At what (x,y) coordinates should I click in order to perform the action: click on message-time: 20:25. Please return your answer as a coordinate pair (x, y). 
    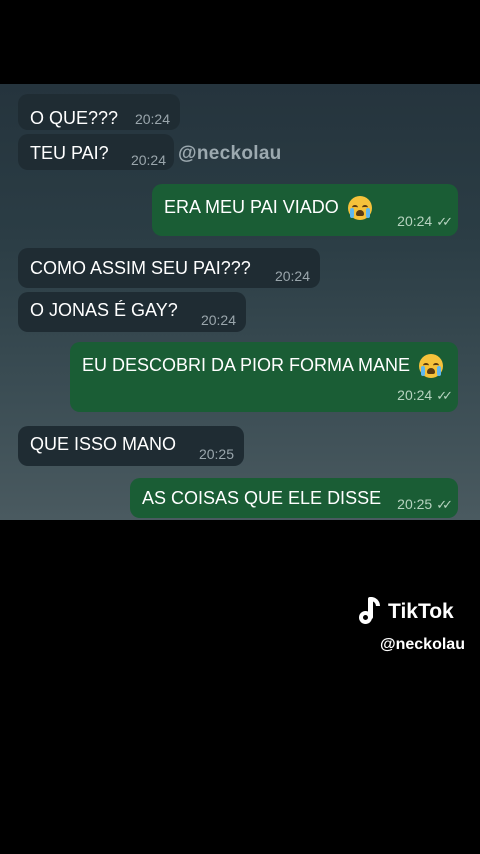
    Looking at the image, I should click on (216, 454).